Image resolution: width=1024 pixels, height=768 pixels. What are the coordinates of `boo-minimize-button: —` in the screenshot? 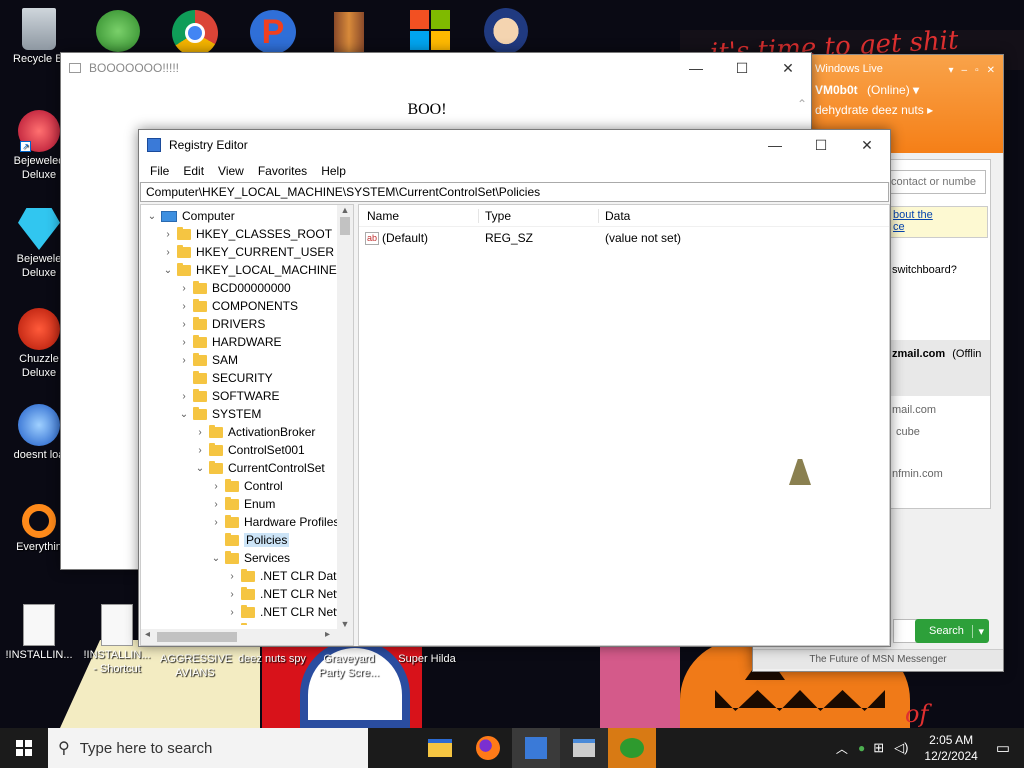 It's located at (696, 68).